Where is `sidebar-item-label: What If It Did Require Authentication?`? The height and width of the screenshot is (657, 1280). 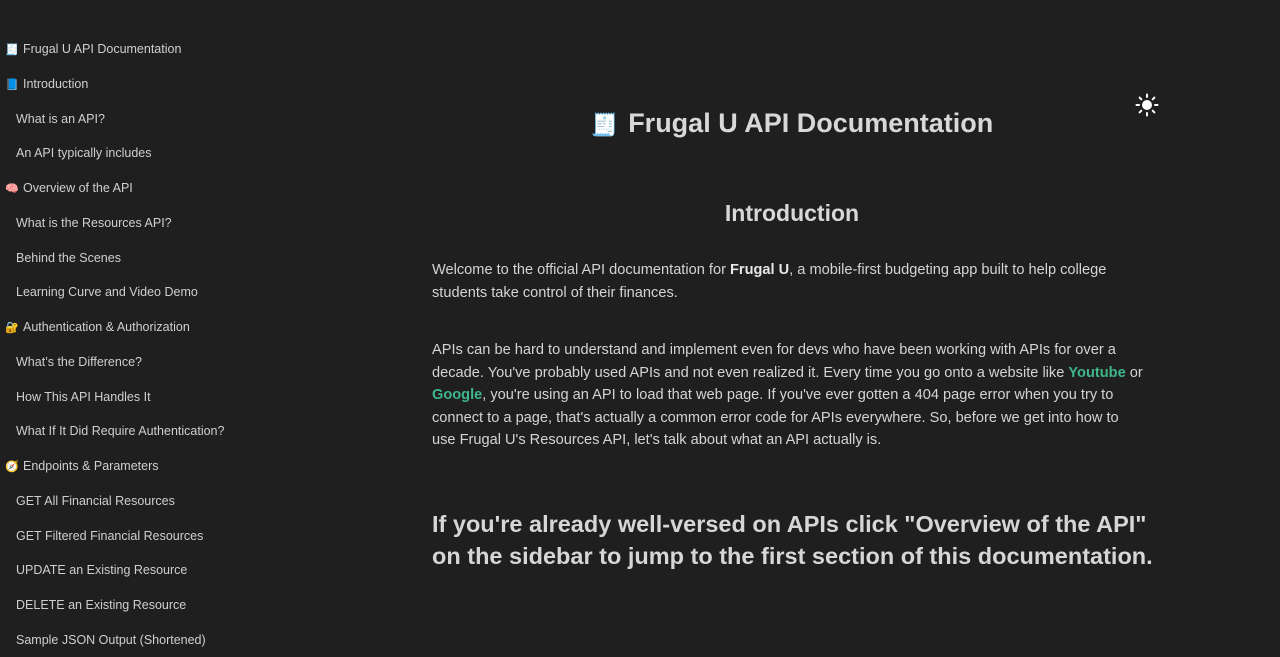 sidebar-item-label: What If It Did Require Authentication? is located at coordinates (120, 431).